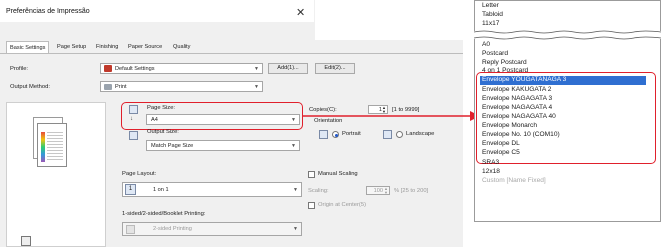  Describe the element at coordinates (495, 53) in the screenshot. I see `list-item: Postcard` at that location.